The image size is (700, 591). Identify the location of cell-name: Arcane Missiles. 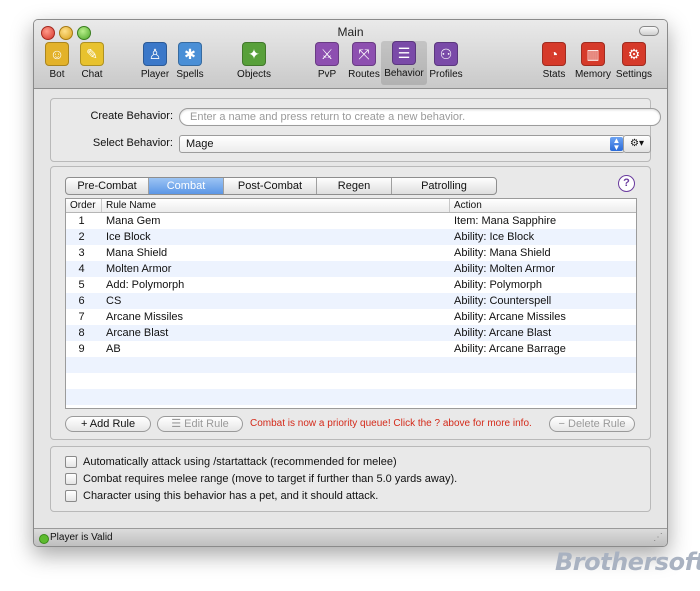
(145, 317).